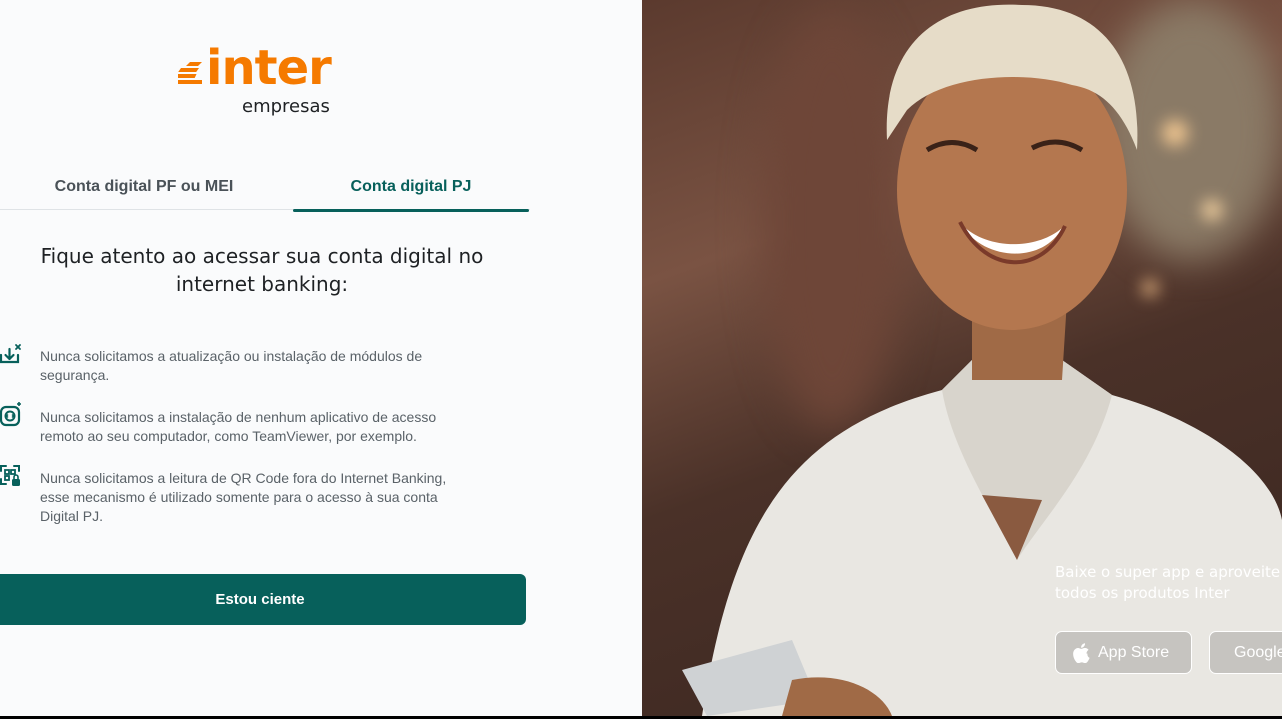 The image size is (1282, 719). What do you see at coordinates (190, 73) in the screenshot?
I see `inter-sun-icon` at bounding box center [190, 73].